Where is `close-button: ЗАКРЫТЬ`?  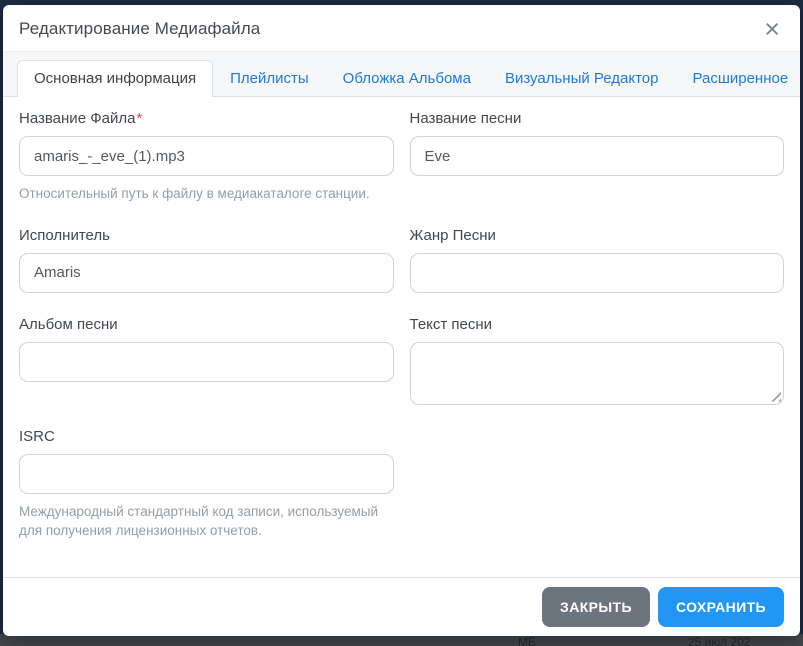 close-button: ЗАКРЫТЬ is located at coordinates (596, 607).